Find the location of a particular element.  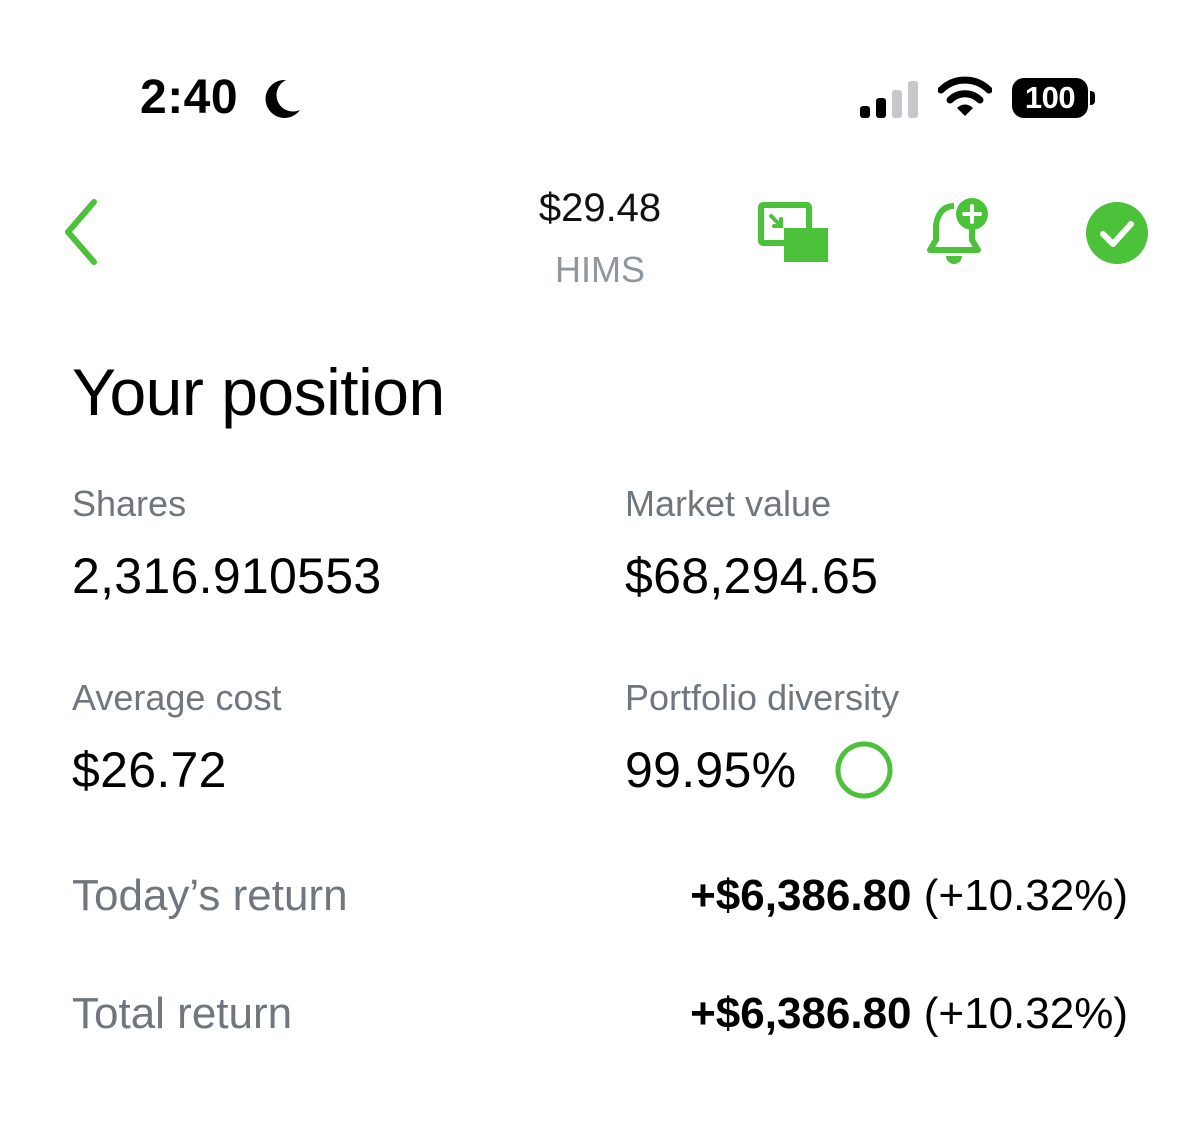

moon-icon is located at coordinates (282, 98).